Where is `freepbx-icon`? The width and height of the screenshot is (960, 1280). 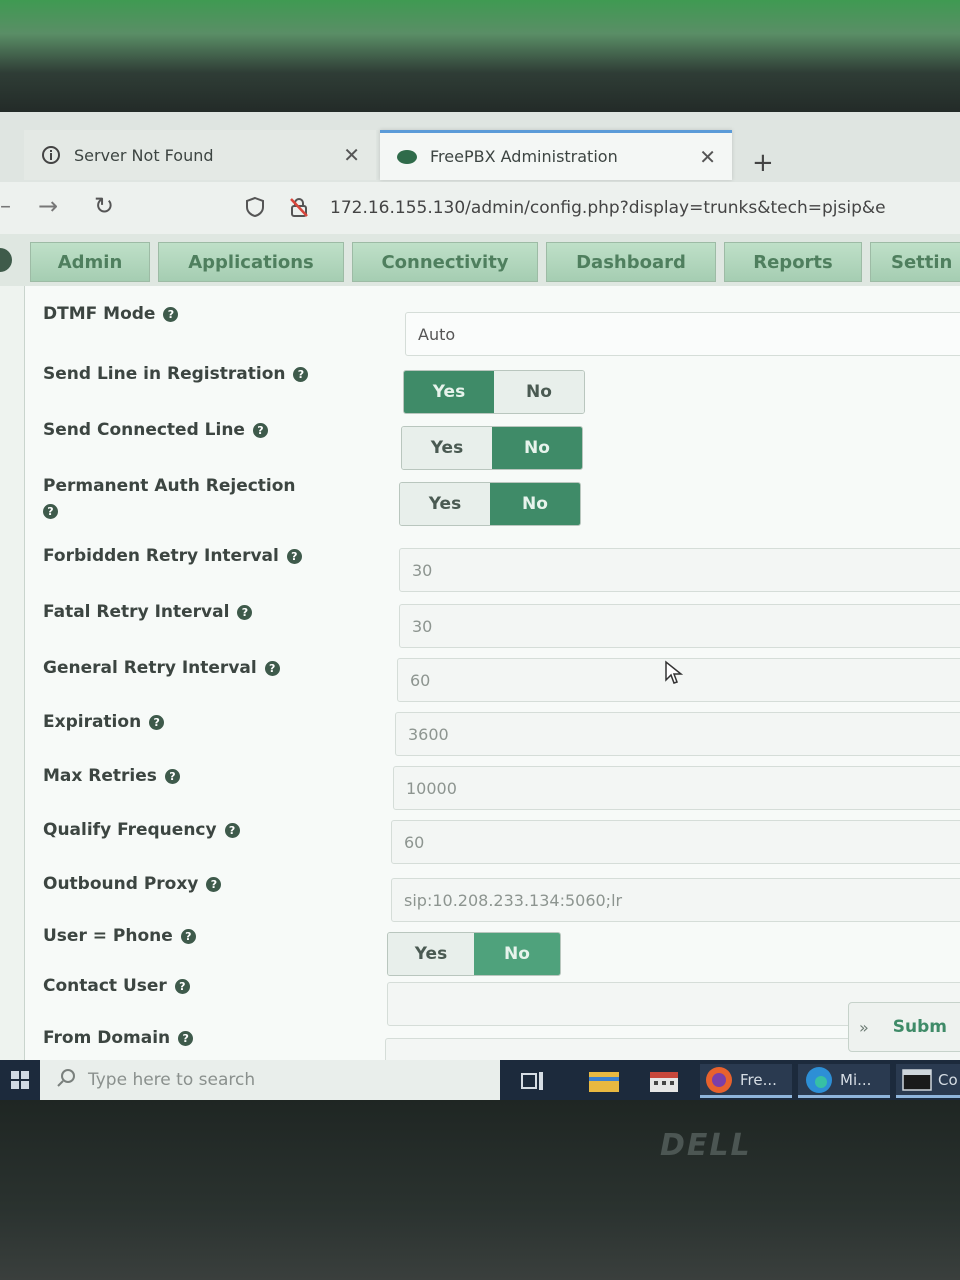
freepbx-icon is located at coordinates (407, 157).